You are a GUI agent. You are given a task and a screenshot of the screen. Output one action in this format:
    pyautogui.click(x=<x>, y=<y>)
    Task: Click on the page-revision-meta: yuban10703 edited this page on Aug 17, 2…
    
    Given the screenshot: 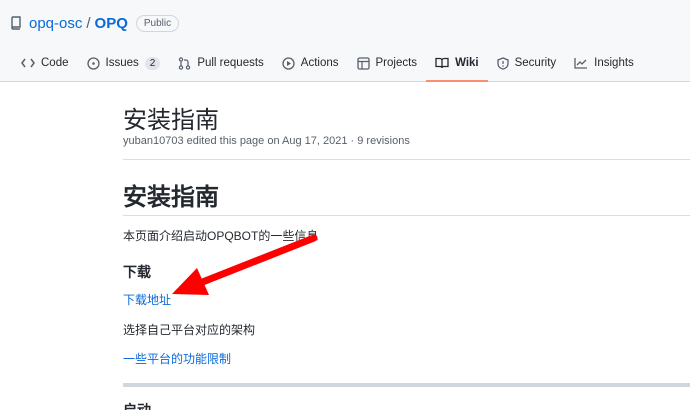 What is the action you would take?
    pyautogui.click(x=266, y=141)
    